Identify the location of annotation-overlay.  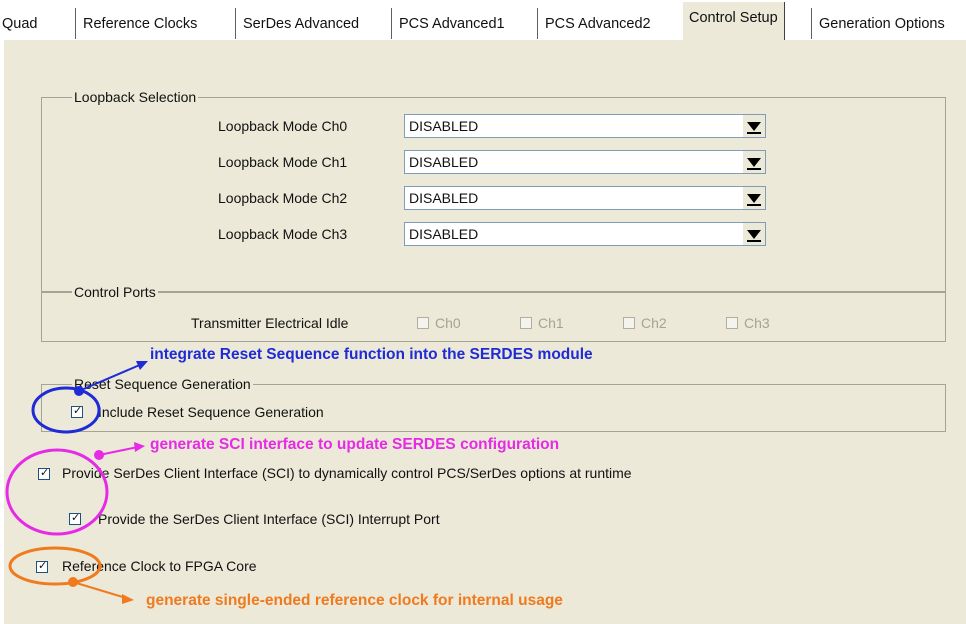
(76, 482).